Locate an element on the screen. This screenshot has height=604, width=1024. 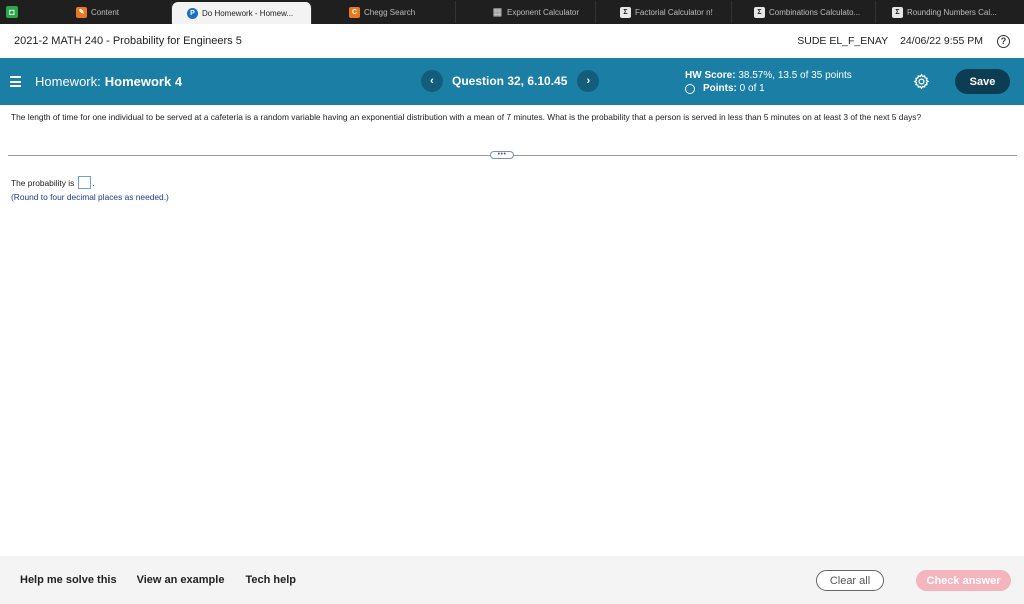
clear-all-button: Clear all is located at coordinates (850, 580).